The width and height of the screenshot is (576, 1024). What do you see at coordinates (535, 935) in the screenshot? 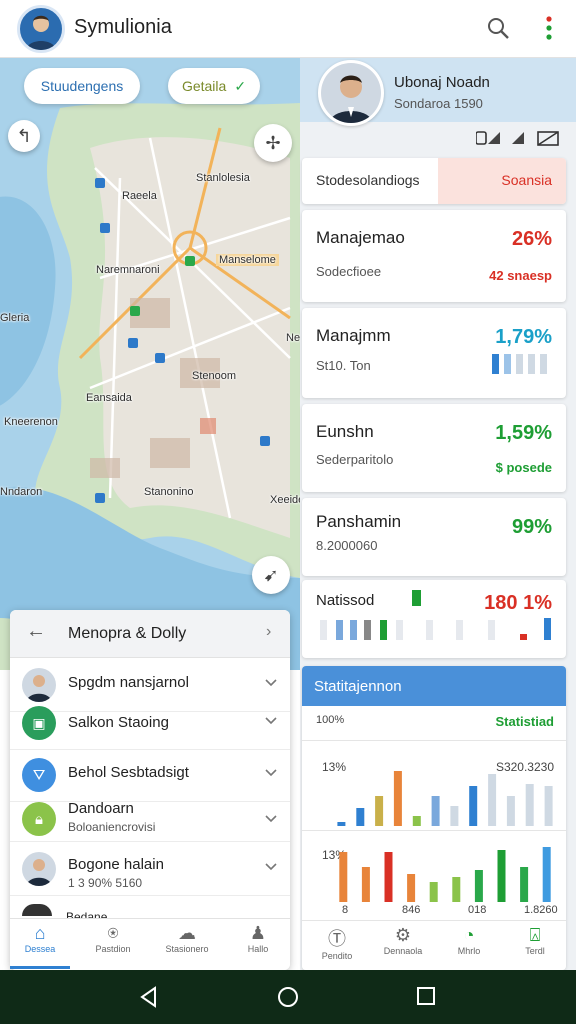
I see `person-icon: ⍓` at bounding box center [535, 935].